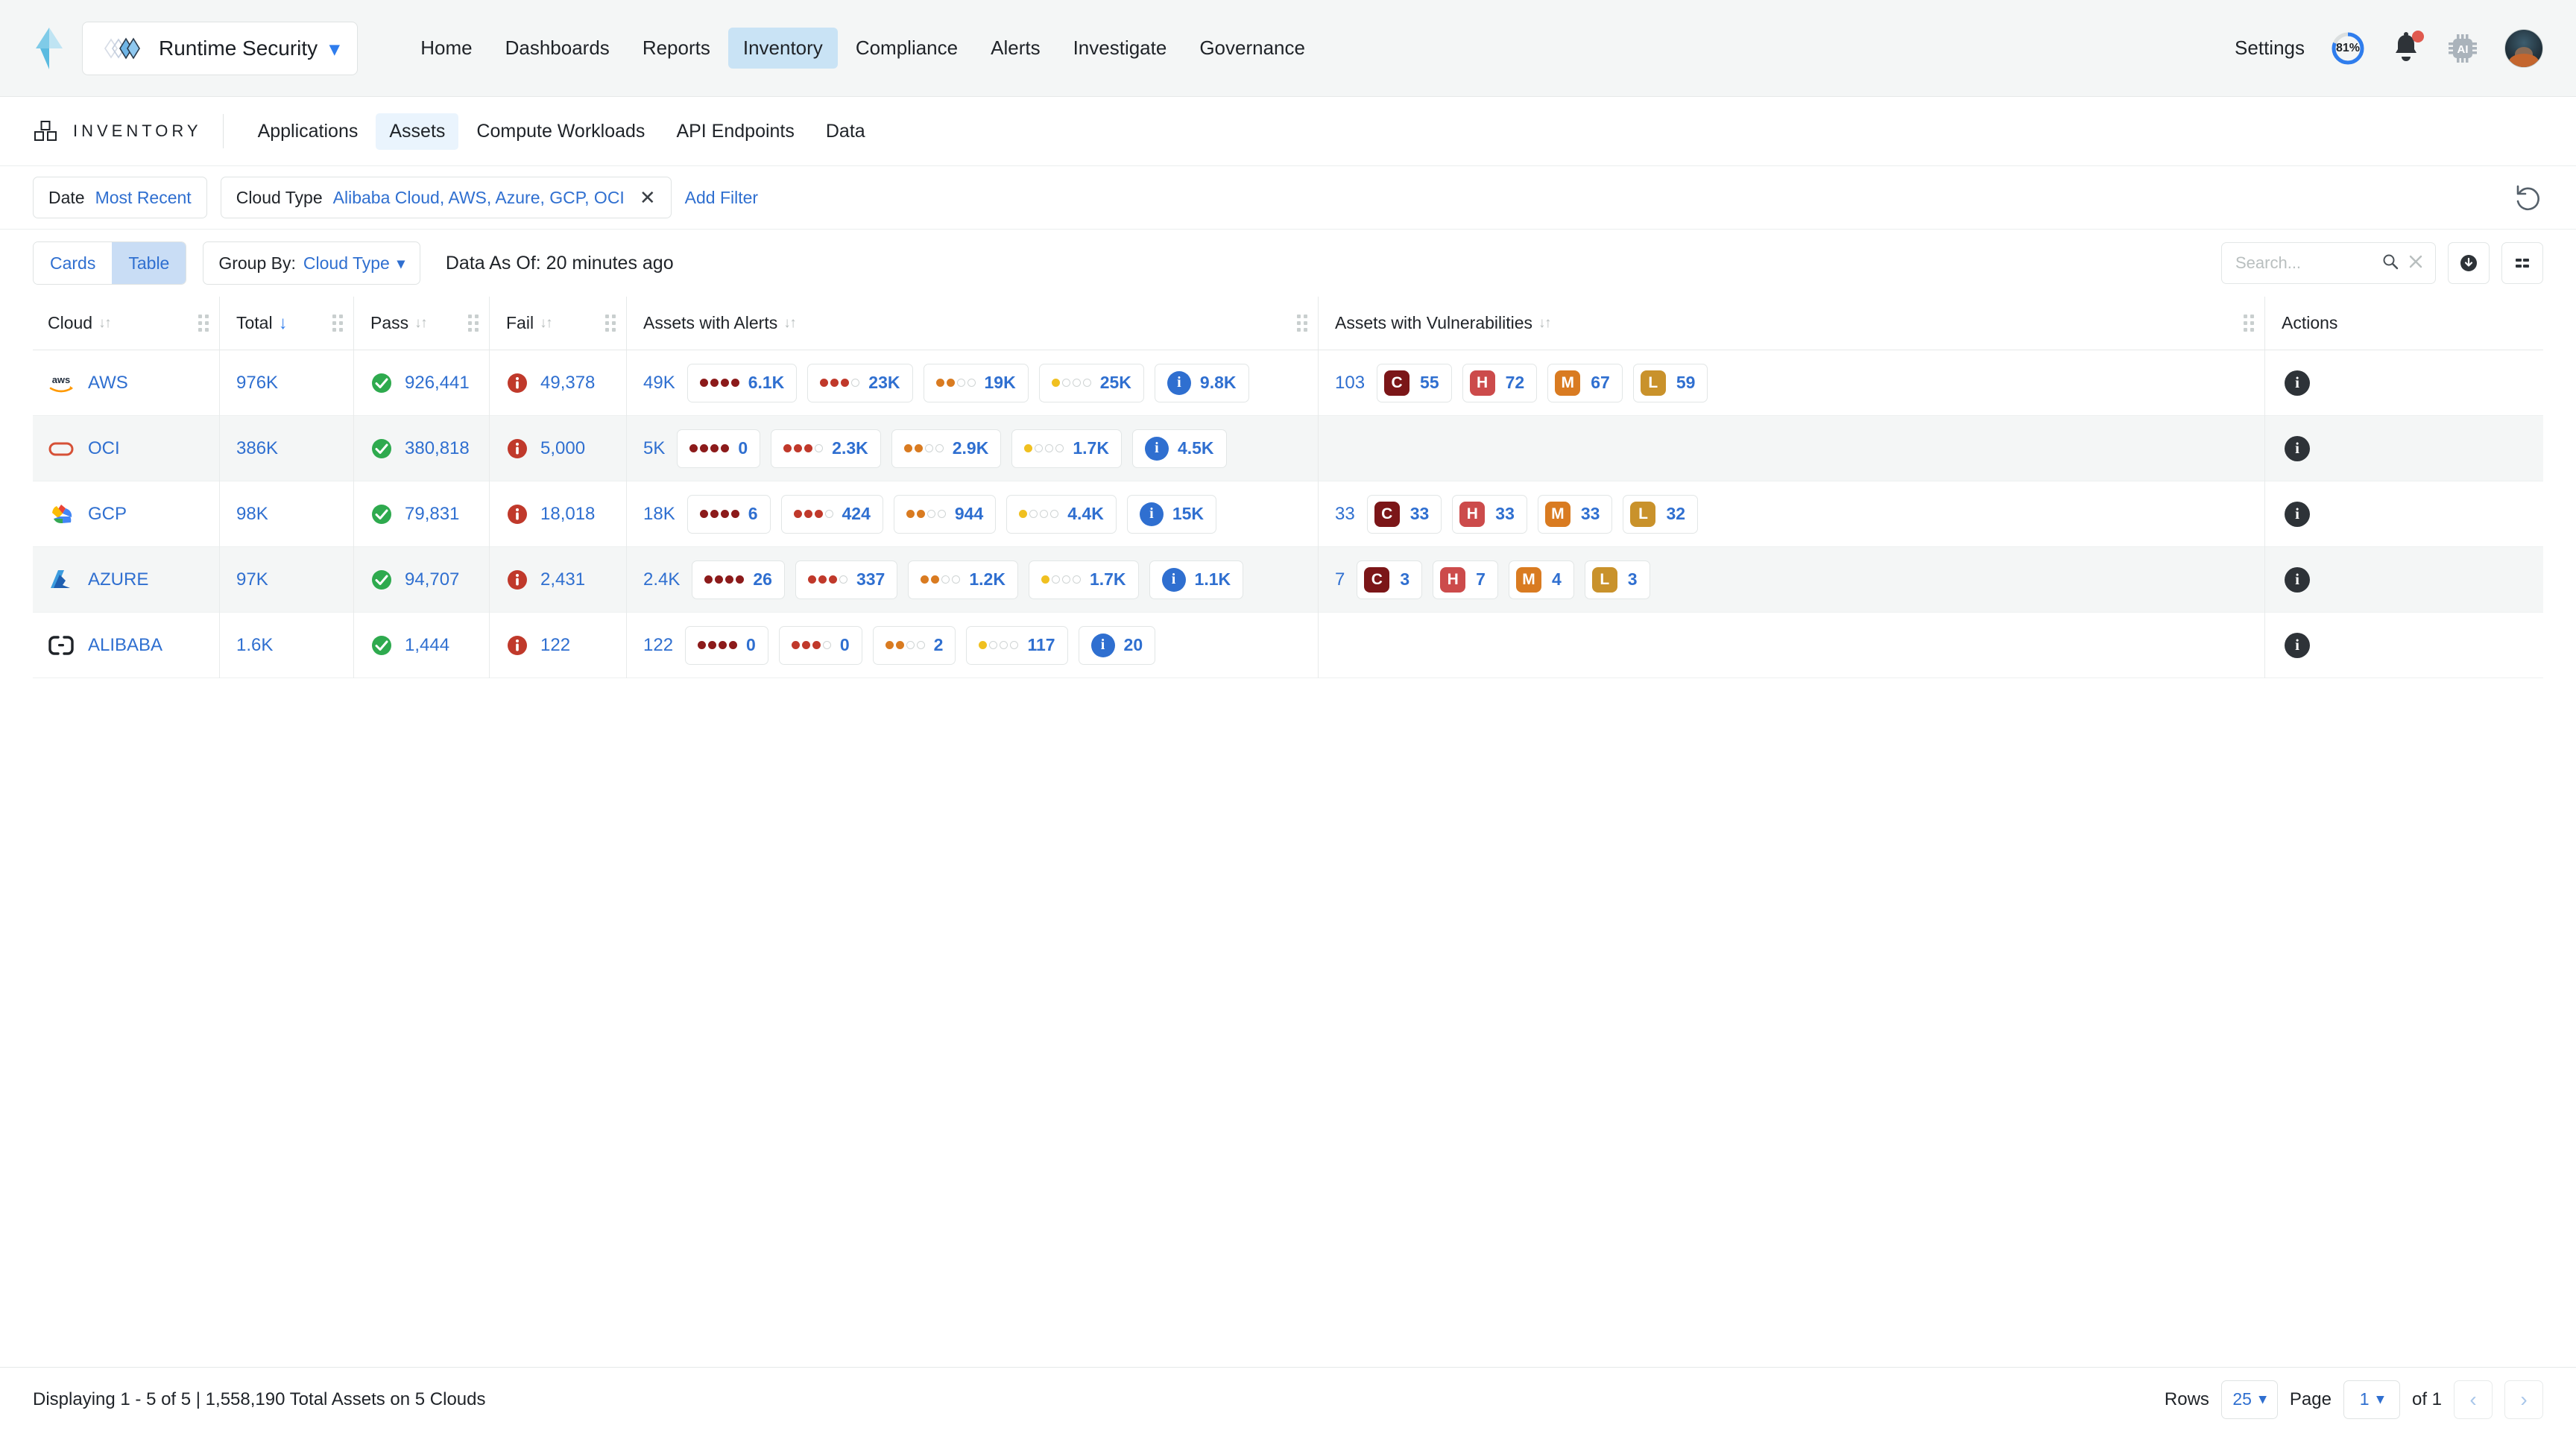 The height and width of the screenshot is (1431, 2576). I want to click on alert-pill-medium: 2, so click(914, 645).